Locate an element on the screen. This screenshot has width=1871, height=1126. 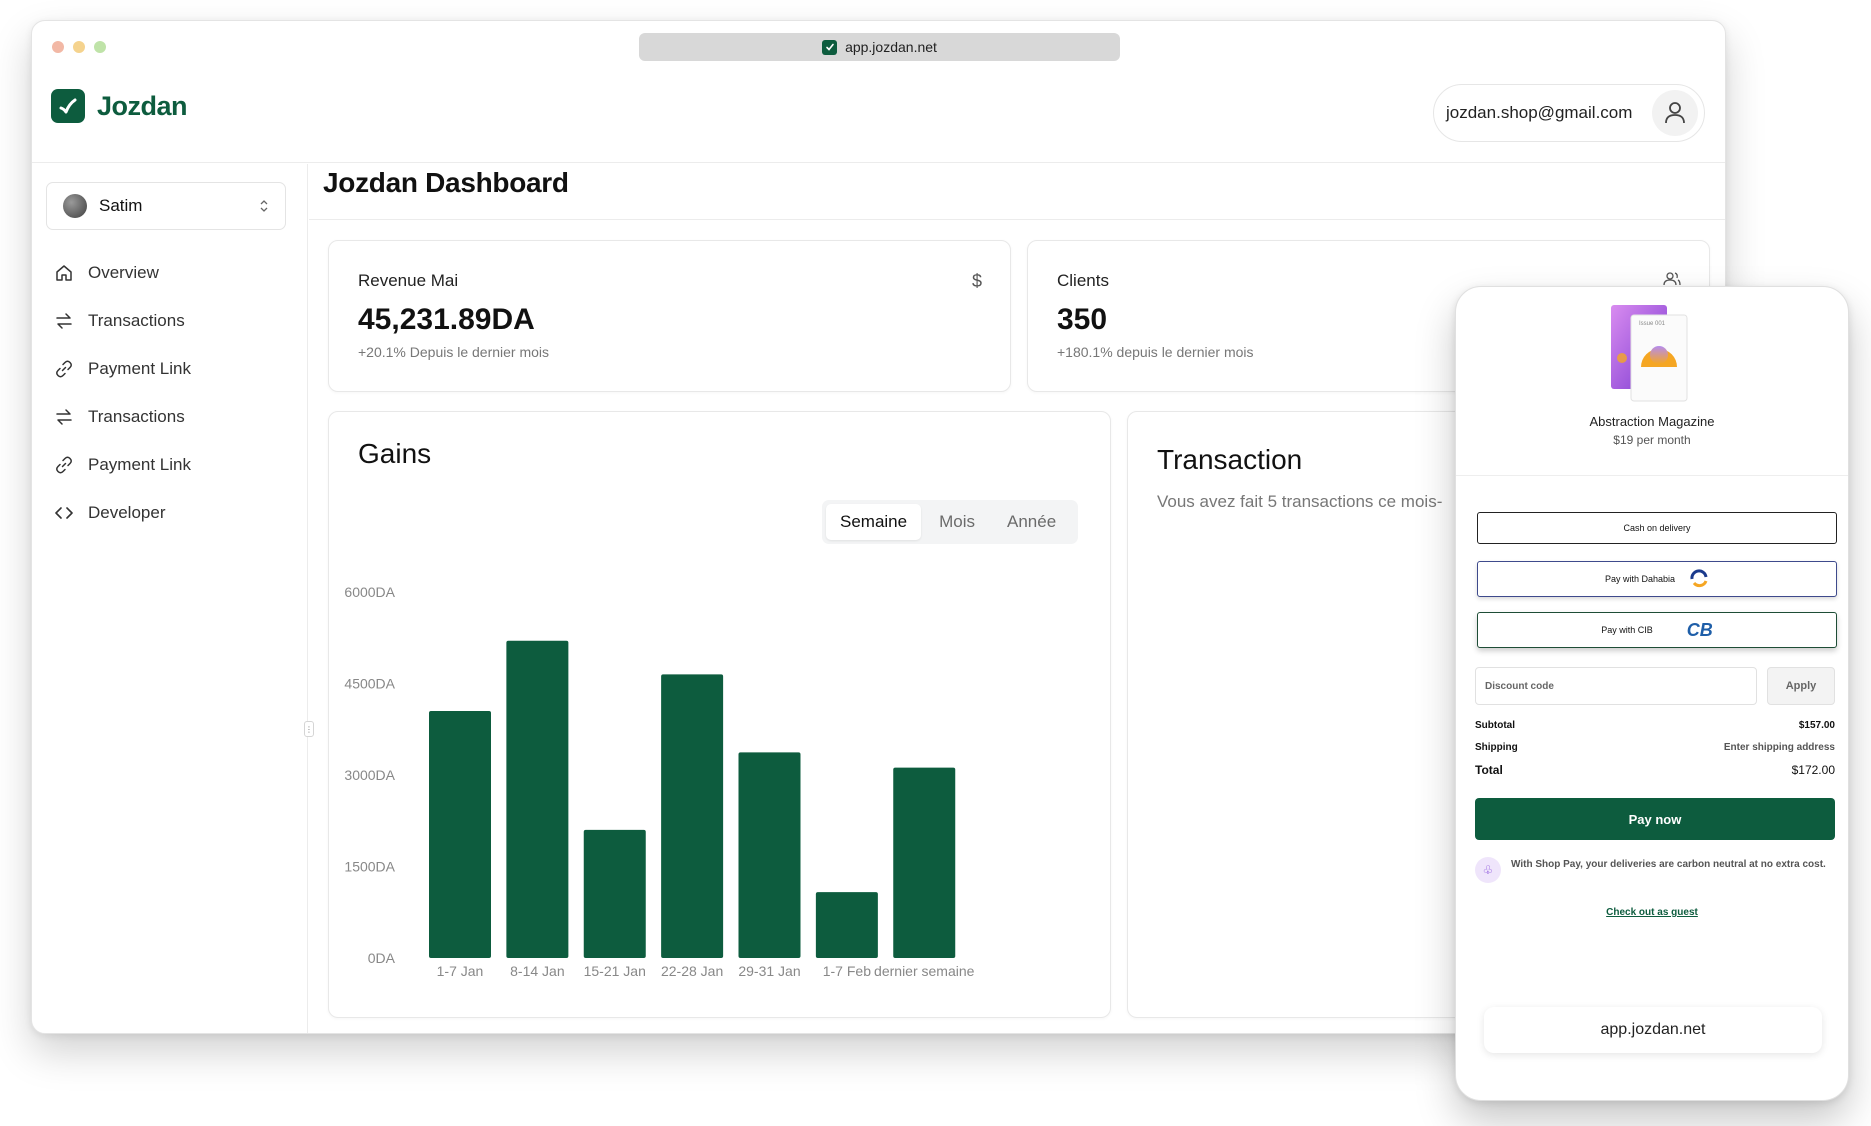
pay-with-cib-button: Pay with CIB CB is located at coordinates (1657, 630).